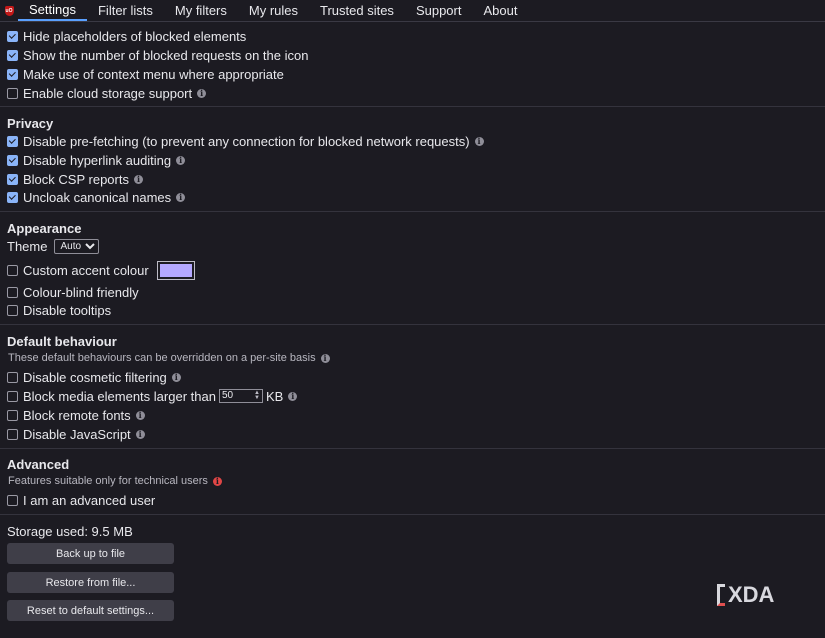 Image resolution: width=825 pixels, height=638 pixels. I want to click on colorblind-label: Colour-blind friendly, so click(81, 292).